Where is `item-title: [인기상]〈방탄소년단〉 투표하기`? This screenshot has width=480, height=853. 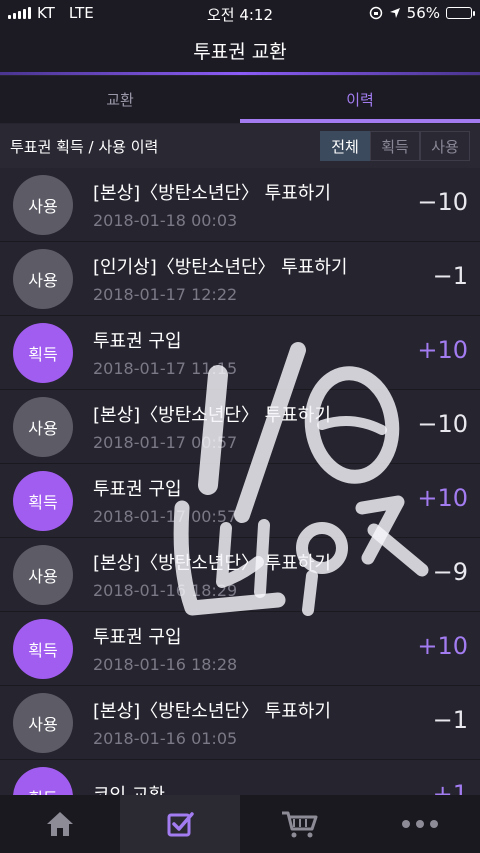
item-title: [인기상]〈방탄소년단〉 투표하기 is located at coordinates (220, 267).